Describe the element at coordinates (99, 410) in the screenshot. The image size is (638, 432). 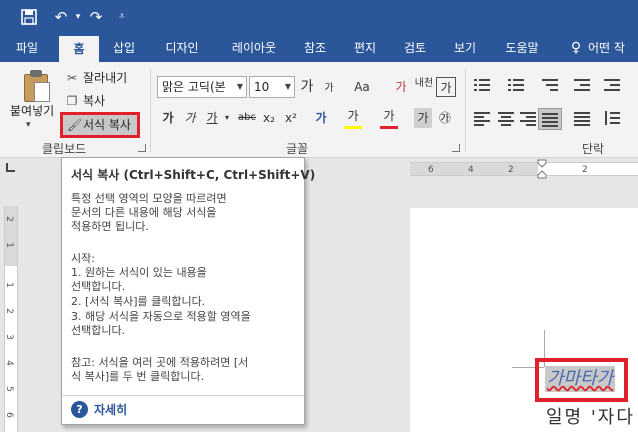
I see `tell-me-more-link: ? 자세히` at that location.